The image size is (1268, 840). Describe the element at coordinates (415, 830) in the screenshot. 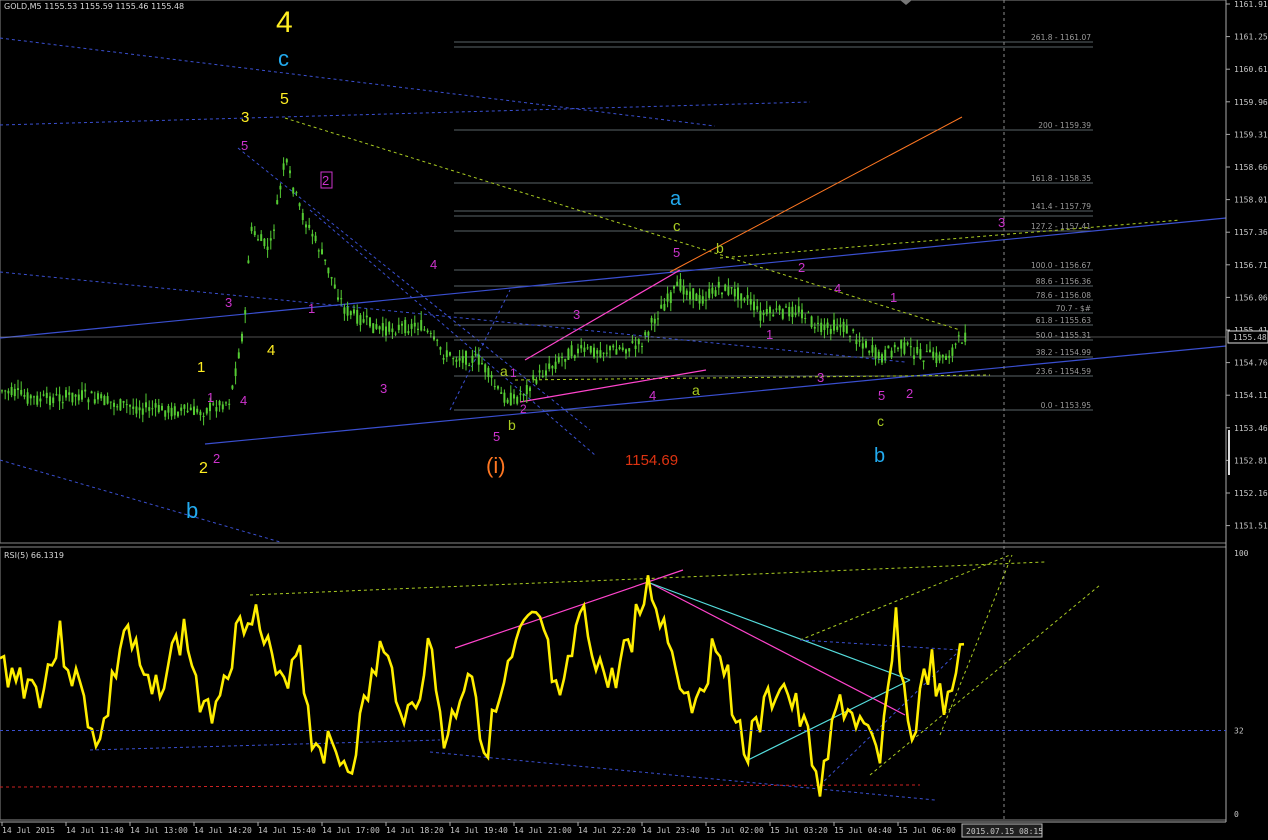

I see `time-tick-label: 14 Jul 18:20` at that location.